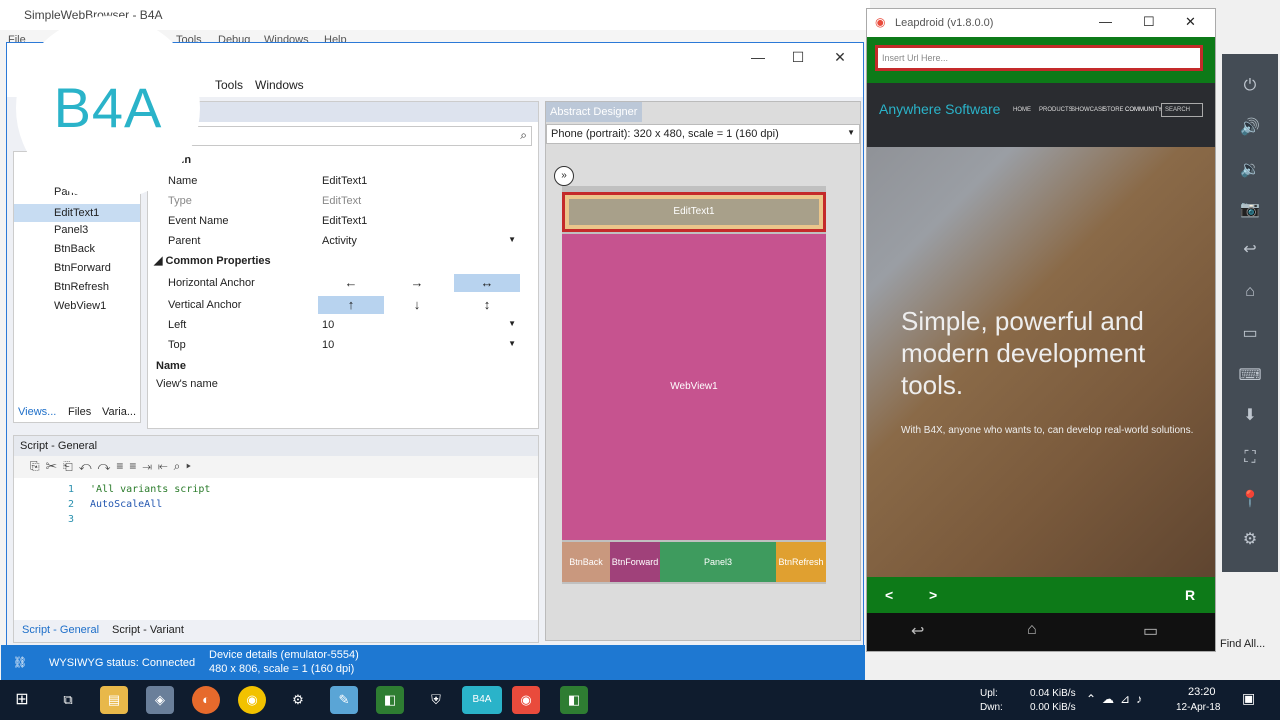  Describe the element at coordinates (150, 489) in the screenshot. I see `code-text: 'All variants script` at that location.